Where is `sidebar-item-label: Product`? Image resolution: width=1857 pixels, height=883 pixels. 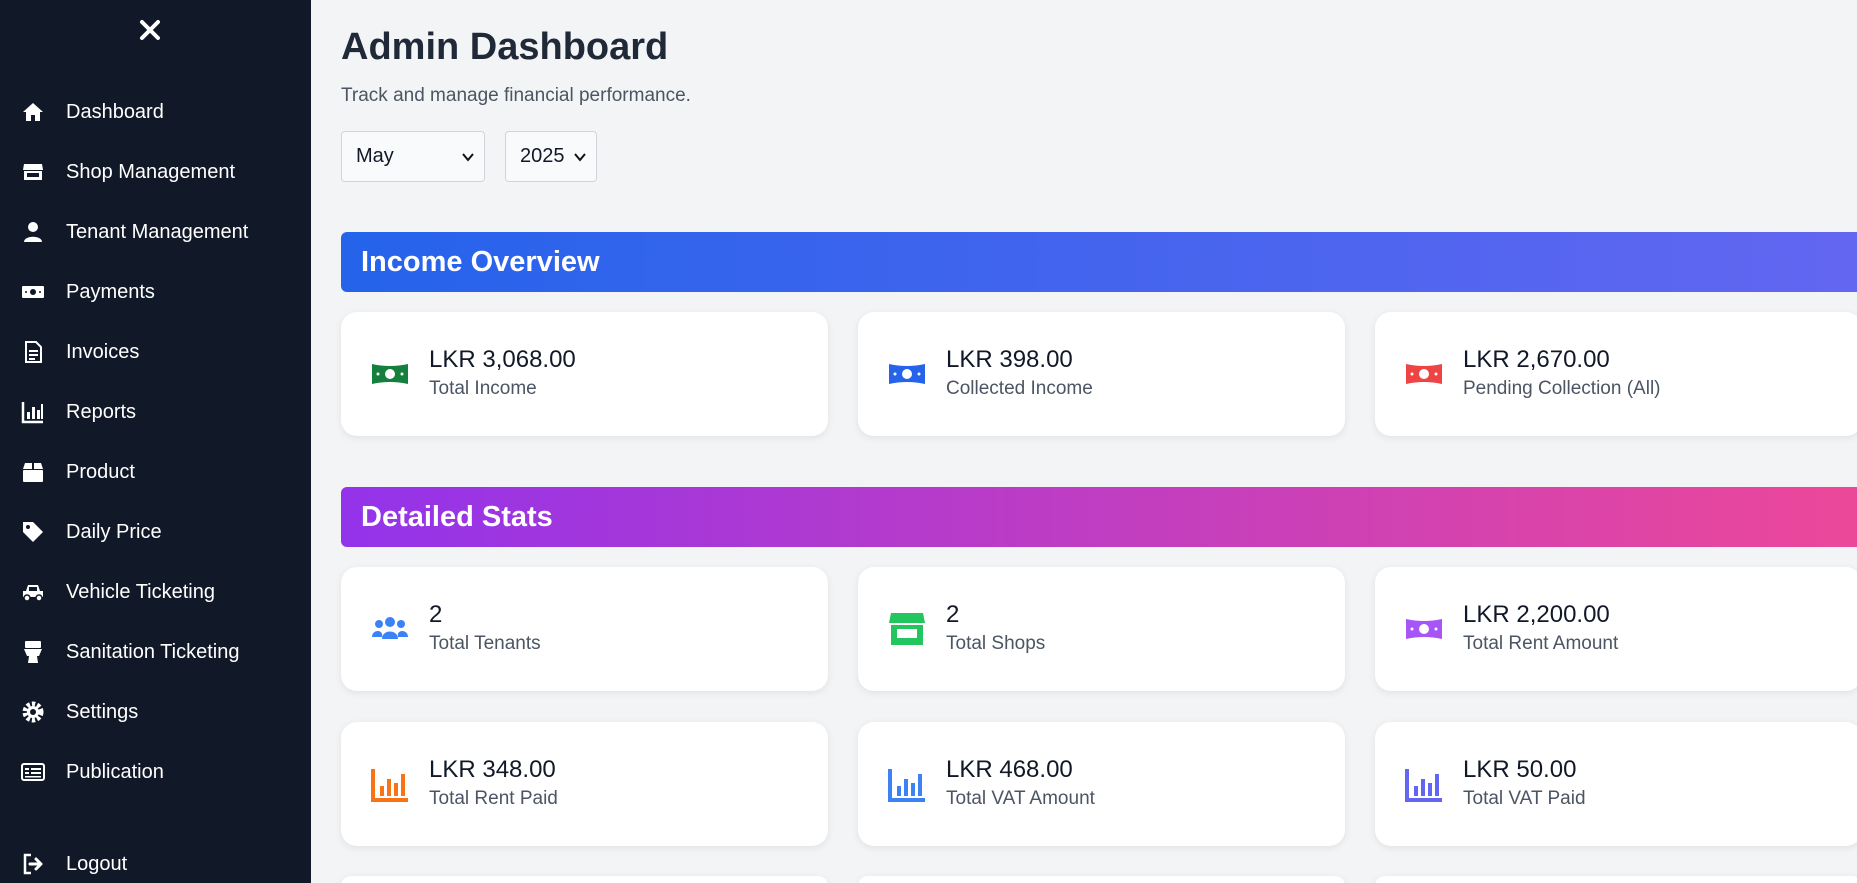 sidebar-item-label: Product is located at coordinates (100, 471).